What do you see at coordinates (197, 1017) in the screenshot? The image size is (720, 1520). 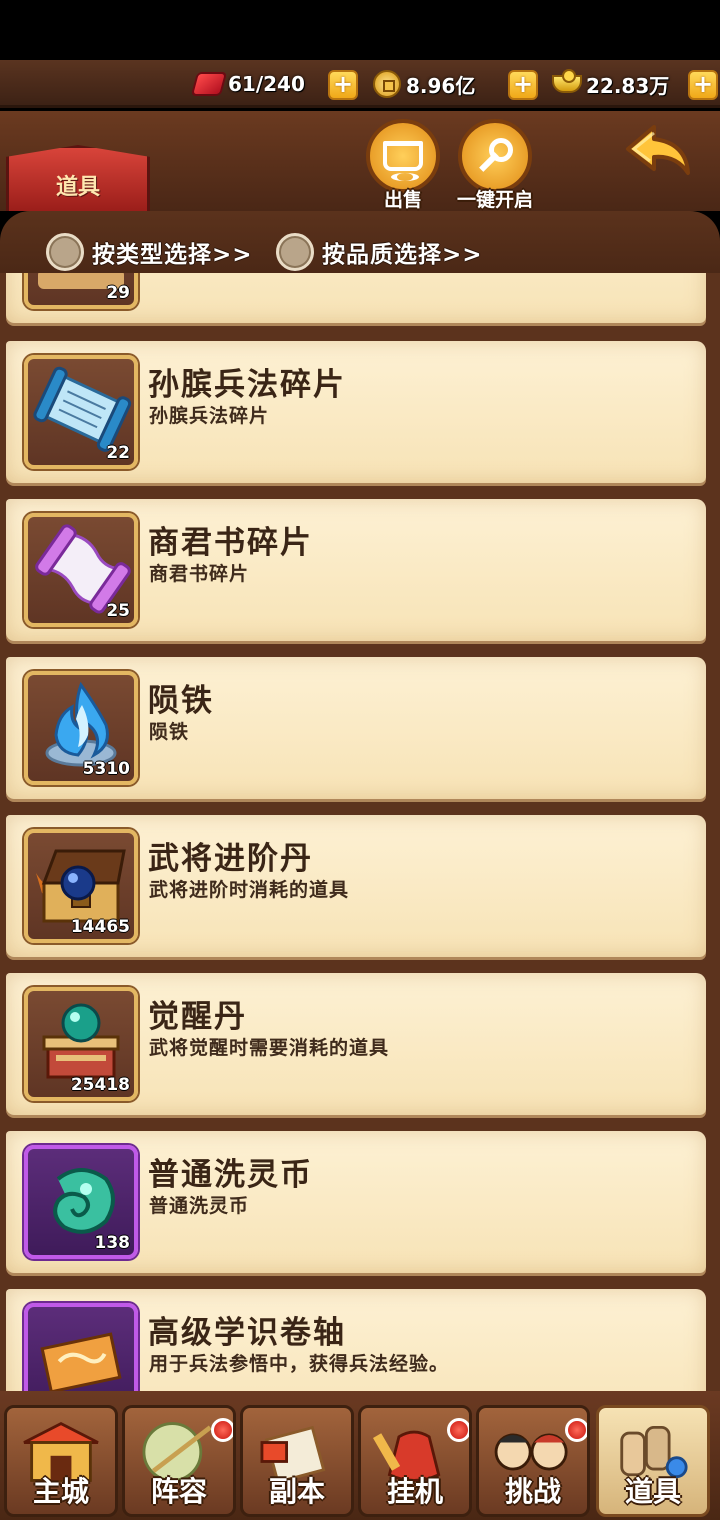 I see `item-name: 觉醒丹` at bounding box center [197, 1017].